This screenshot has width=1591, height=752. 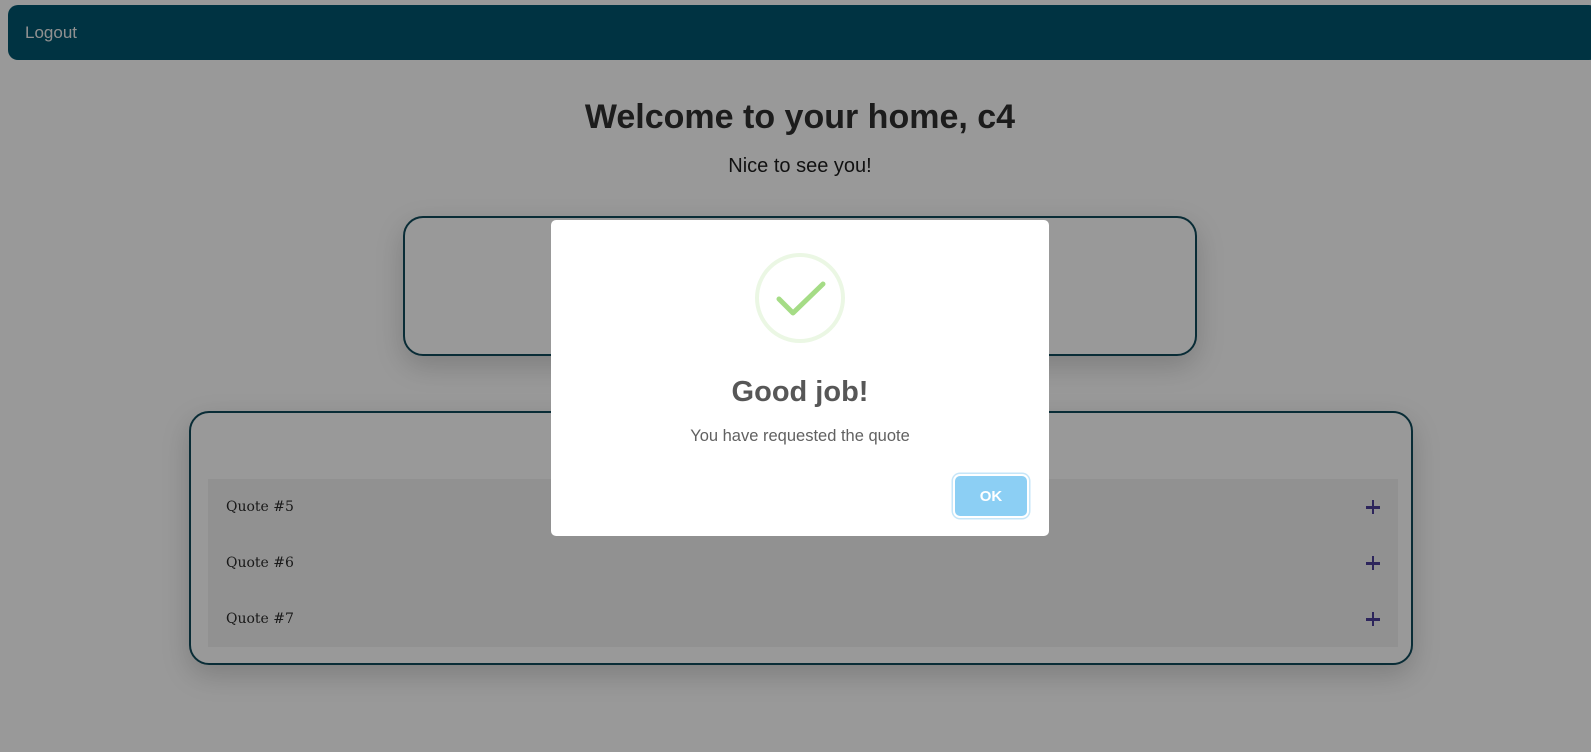 What do you see at coordinates (800, 298) in the screenshot?
I see `success-check-icon` at bounding box center [800, 298].